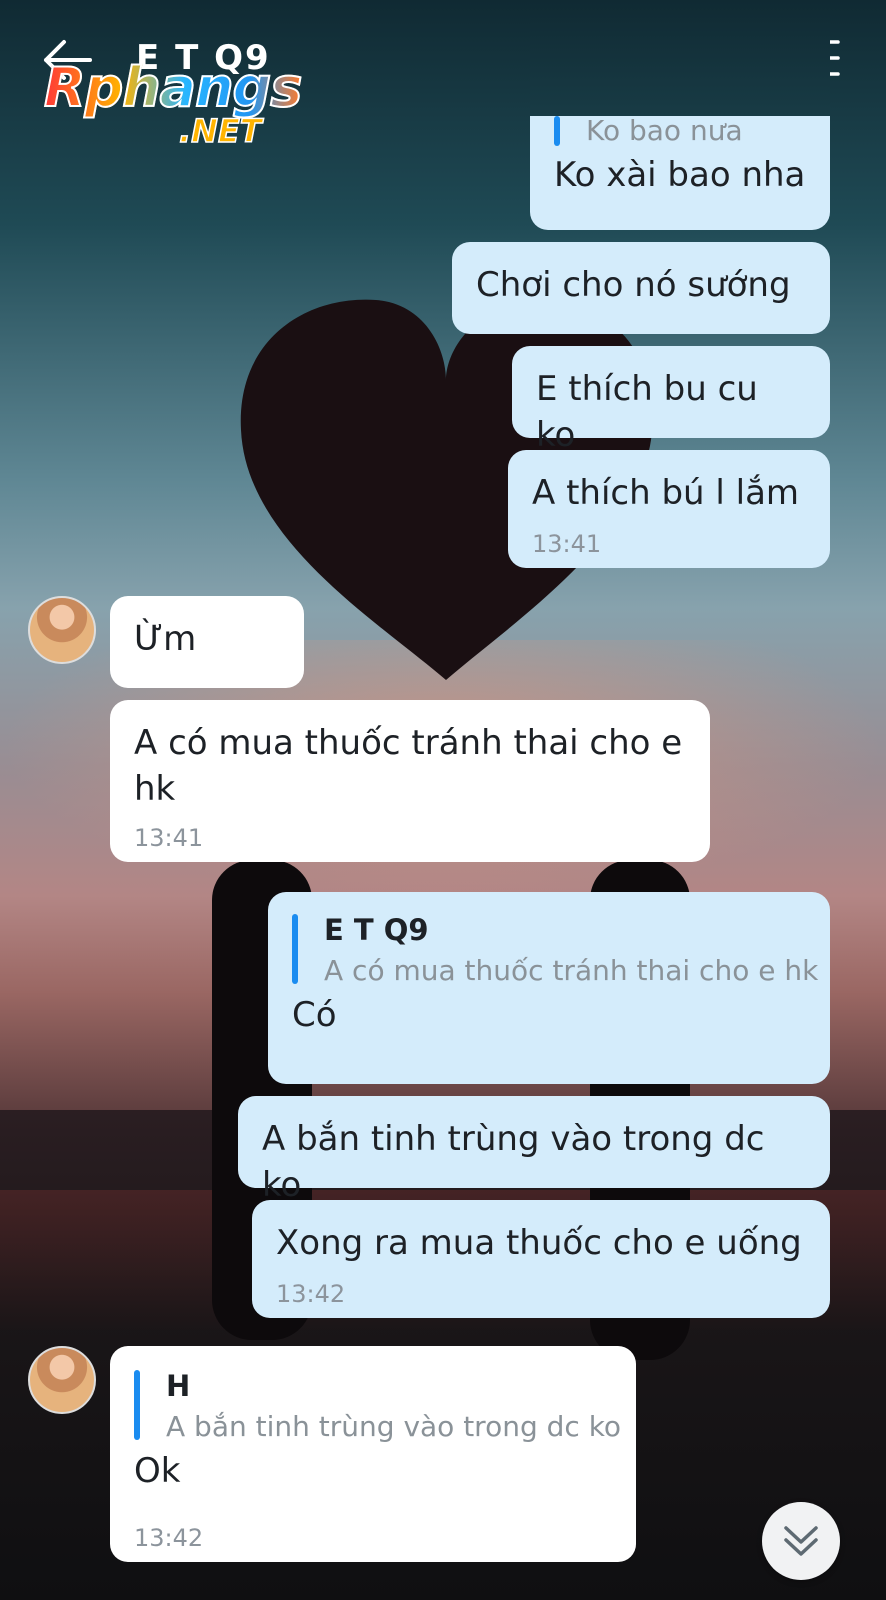  I want to click on message-bubble-outgoing: E thích bu cu ko, so click(671, 400).